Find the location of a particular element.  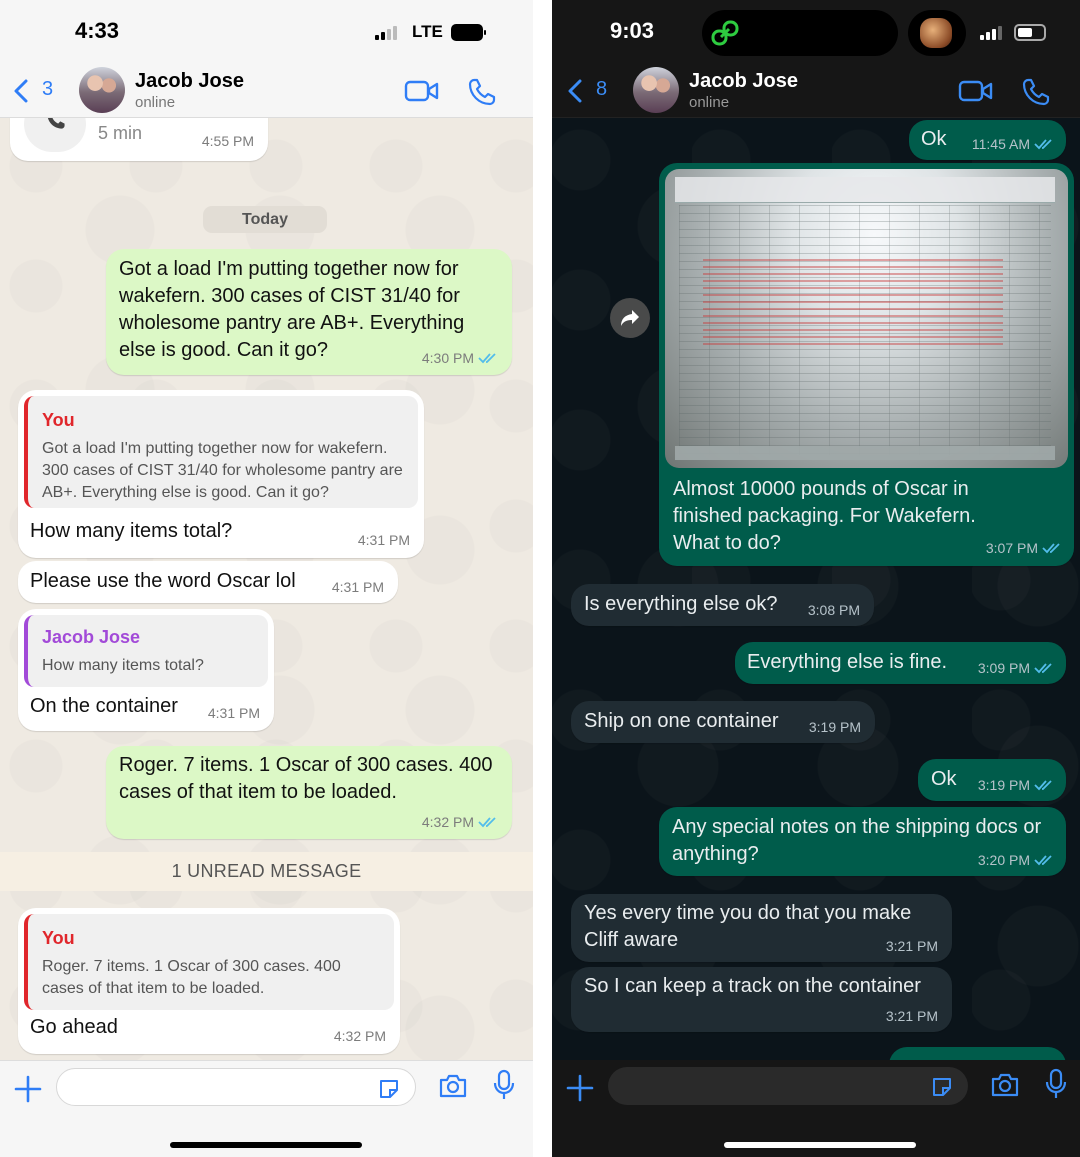

forward-icon is located at coordinates (630, 318).